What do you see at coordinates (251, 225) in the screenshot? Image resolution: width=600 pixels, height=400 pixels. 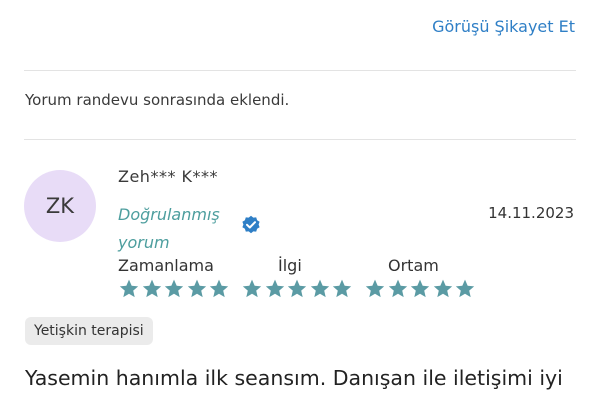 I see `verified-check-badge-icon` at bounding box center [251, 225].